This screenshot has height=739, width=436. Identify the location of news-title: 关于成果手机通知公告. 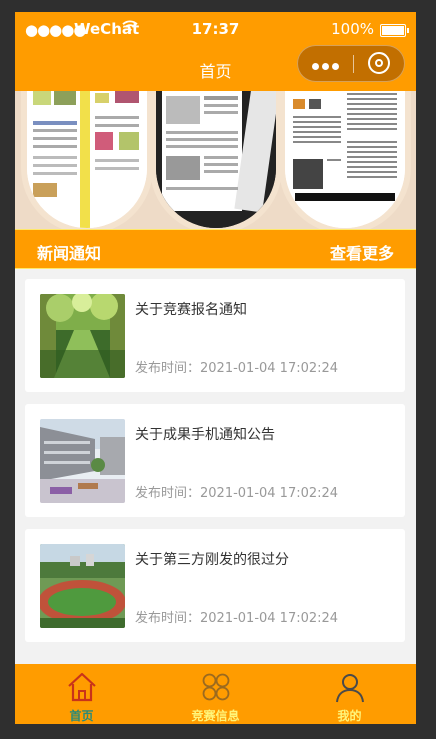
(205, 435).